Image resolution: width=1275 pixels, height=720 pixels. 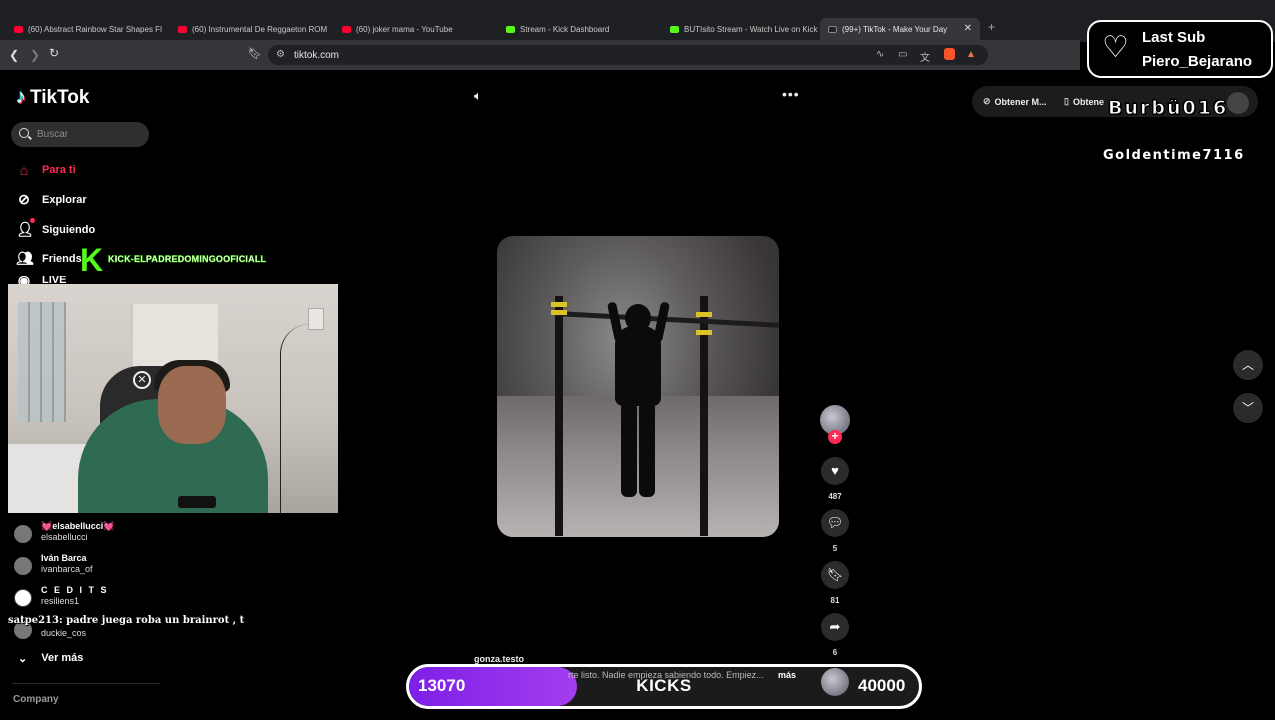 What do you see at coordinates (78, 526) in the screenshot?
I see `account-name: 💓elsabellucci💓` at bounding box center [78, 526].